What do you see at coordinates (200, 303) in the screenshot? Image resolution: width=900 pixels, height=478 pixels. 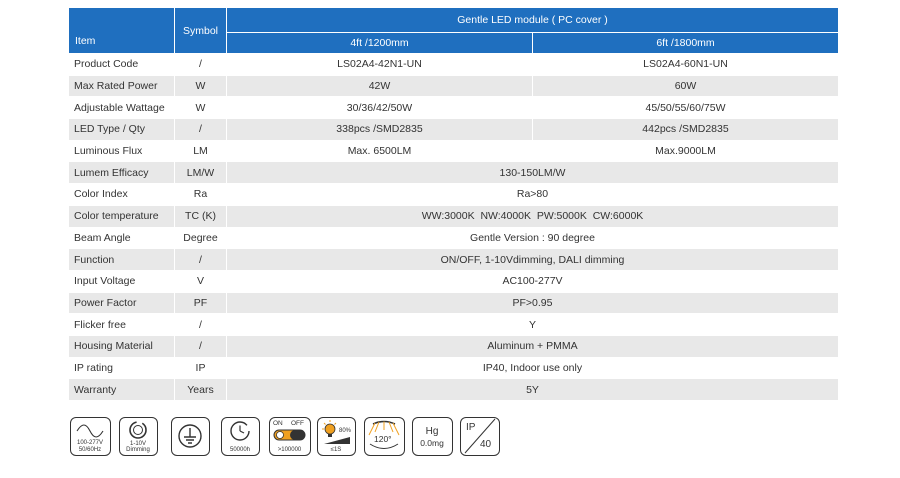 I see `row-symbol: PF` at bounding box center [200, 303].